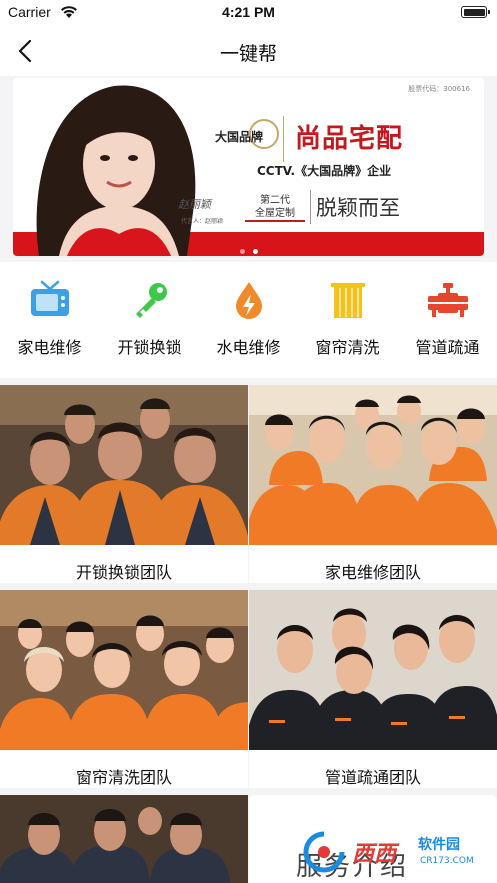 The height and width of the screenshot is (883, 497). I want to click on service-grid: 家电维修 开锁换锁 水电维修 窗帘清洗 管道疏通, so click(248, 320).